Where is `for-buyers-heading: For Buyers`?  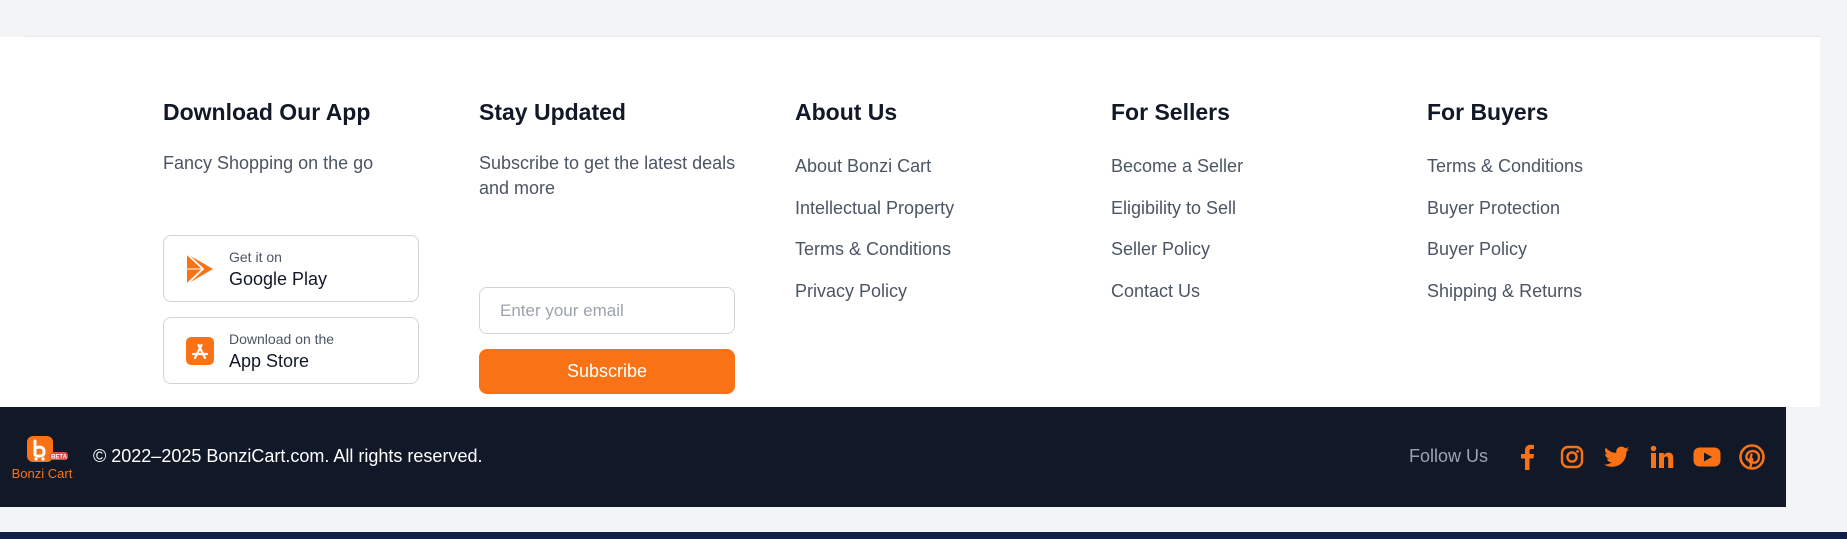 for-buyers-heading: For Buyers is located at coordinates (1488, 112).